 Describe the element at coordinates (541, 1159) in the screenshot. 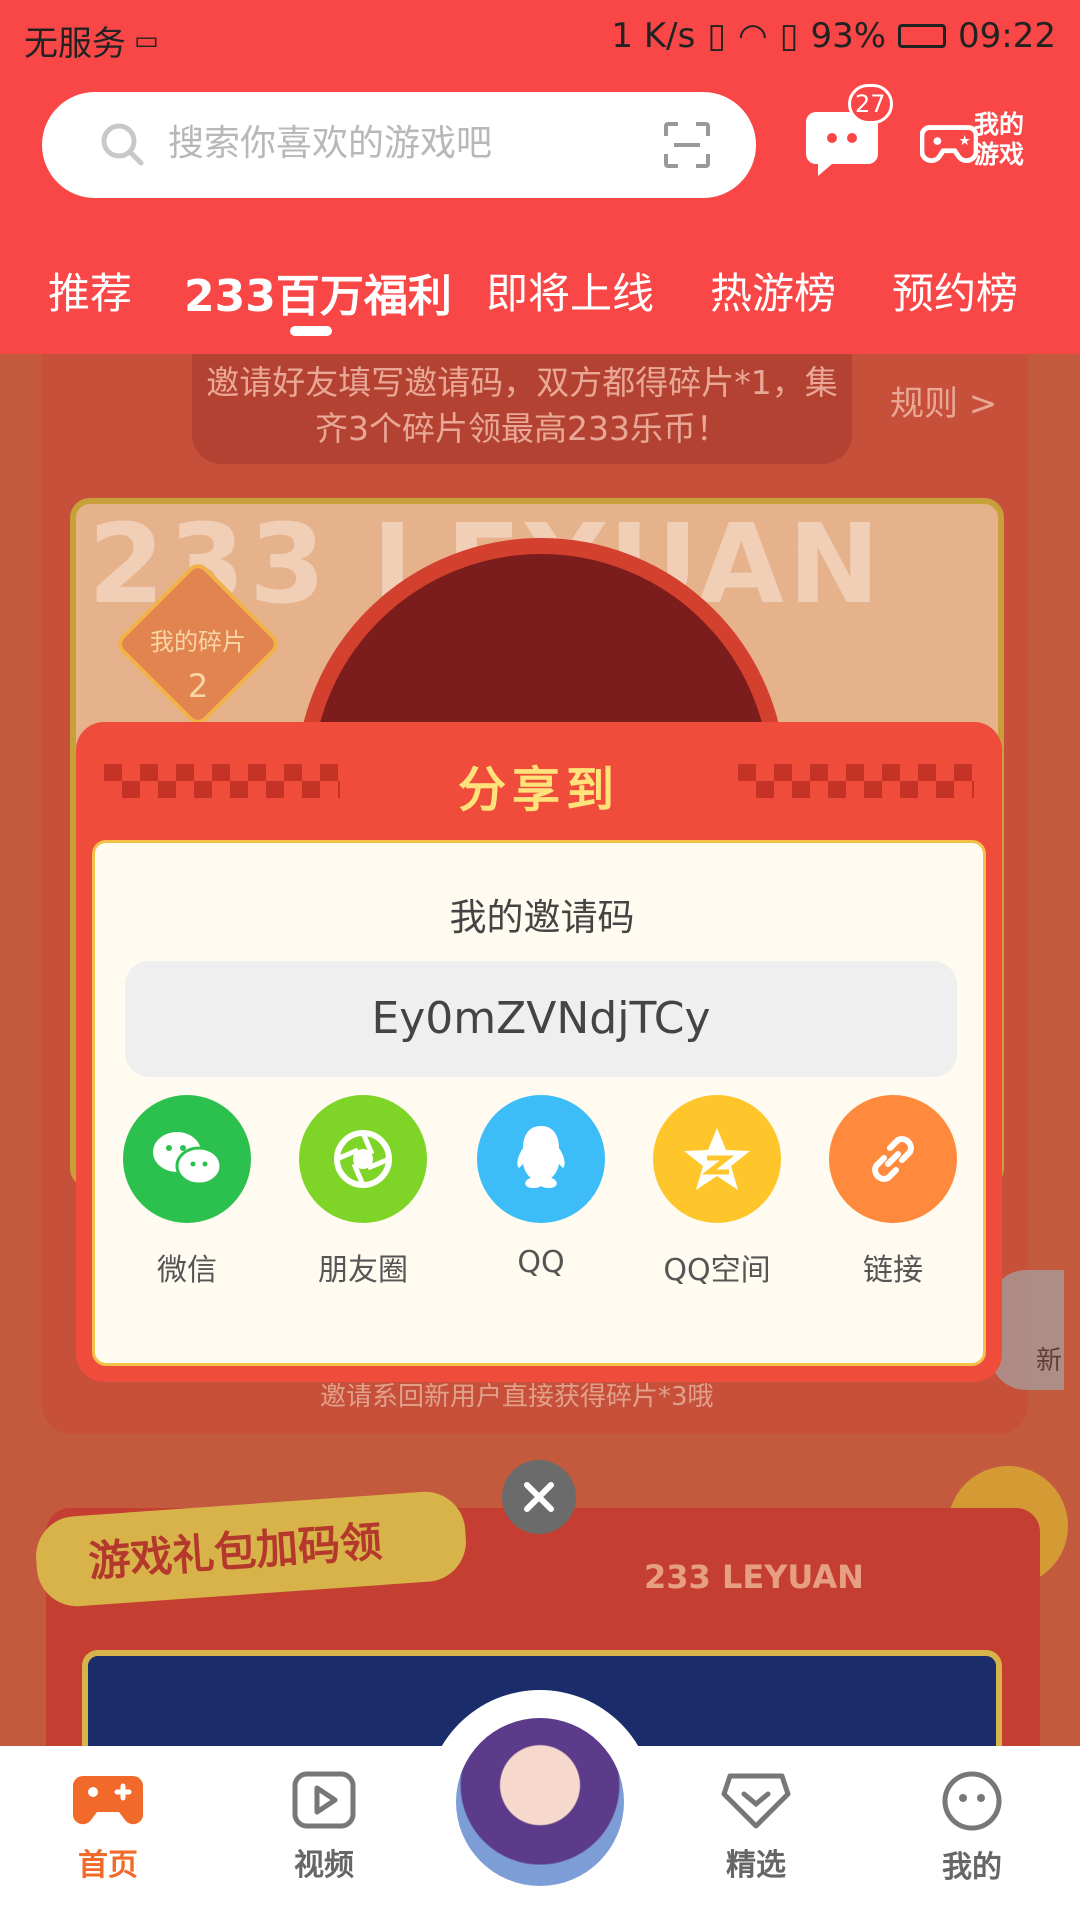

I see `qq-icon` at that location.